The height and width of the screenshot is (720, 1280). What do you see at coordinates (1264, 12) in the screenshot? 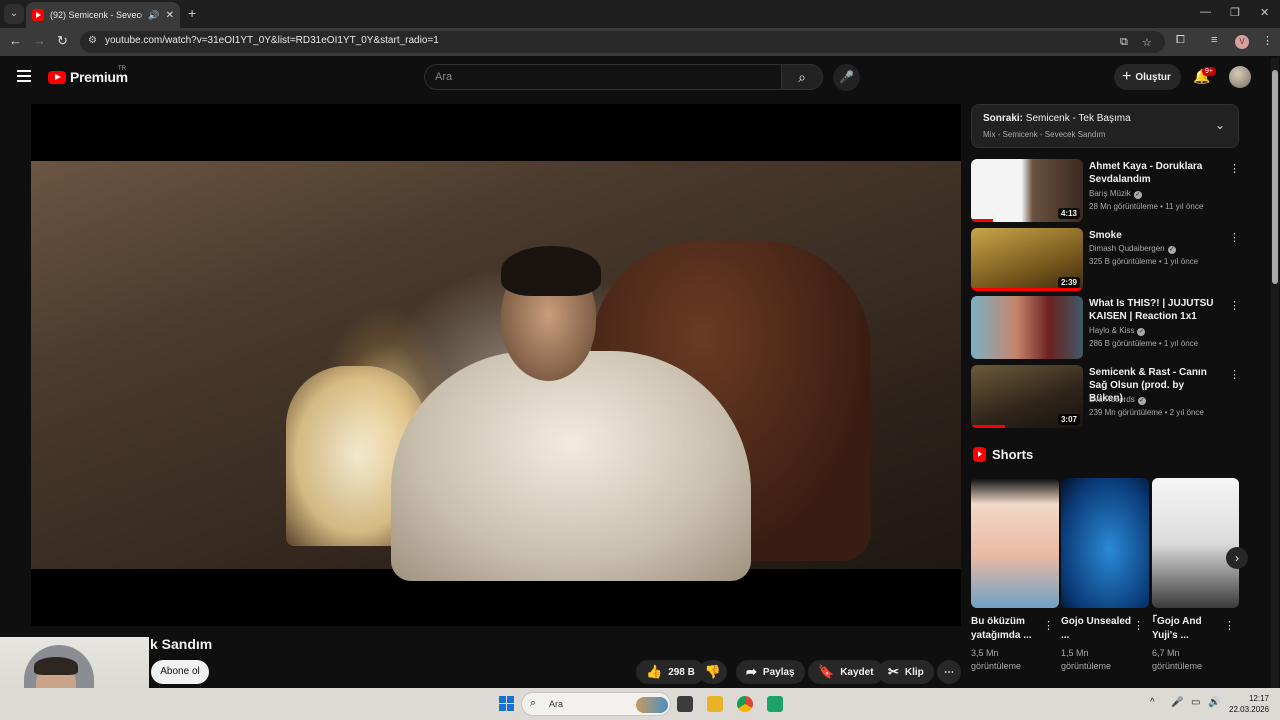
I see `window-close-icon: ✕` at bounding box center [1264, 12].